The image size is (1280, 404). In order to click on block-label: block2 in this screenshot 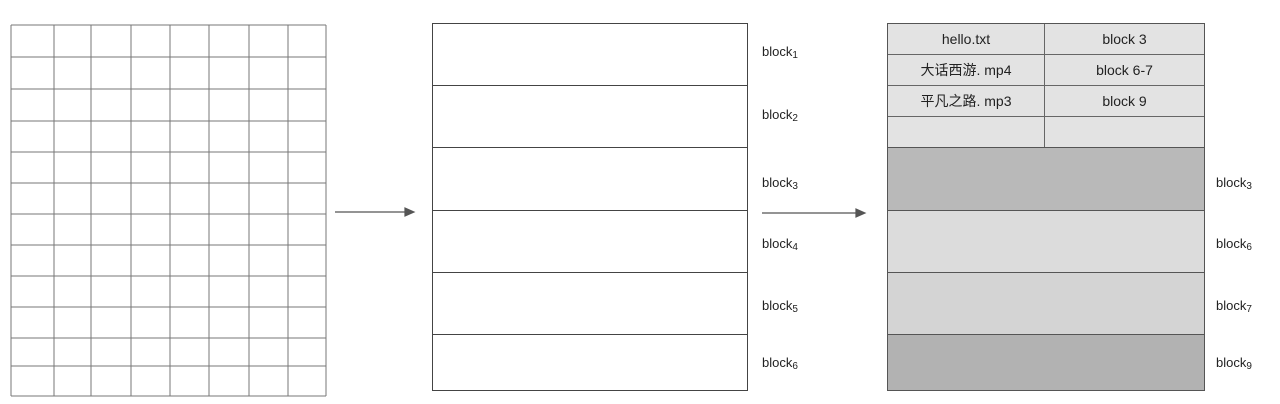, I will do `click(780, 115)`.